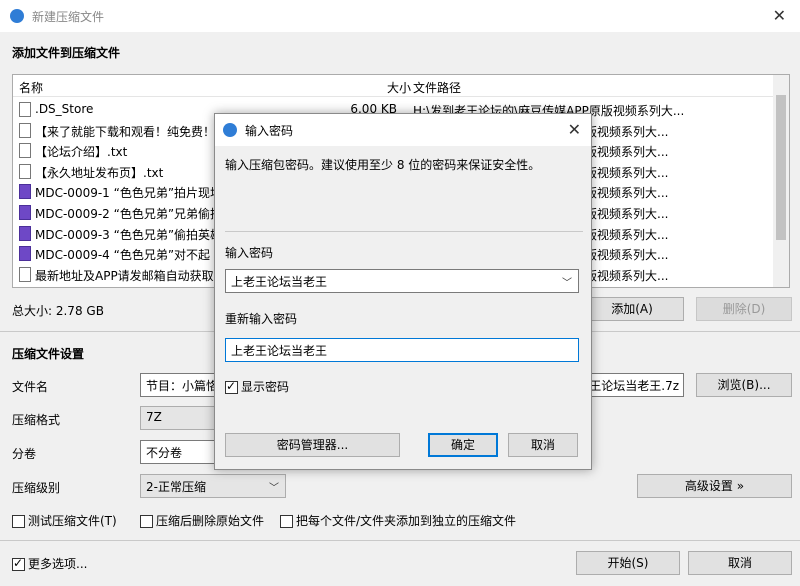 The height and width of the screenshot is (586, 800). I want to click on file-name: .DS_Store, so click(64, 109).